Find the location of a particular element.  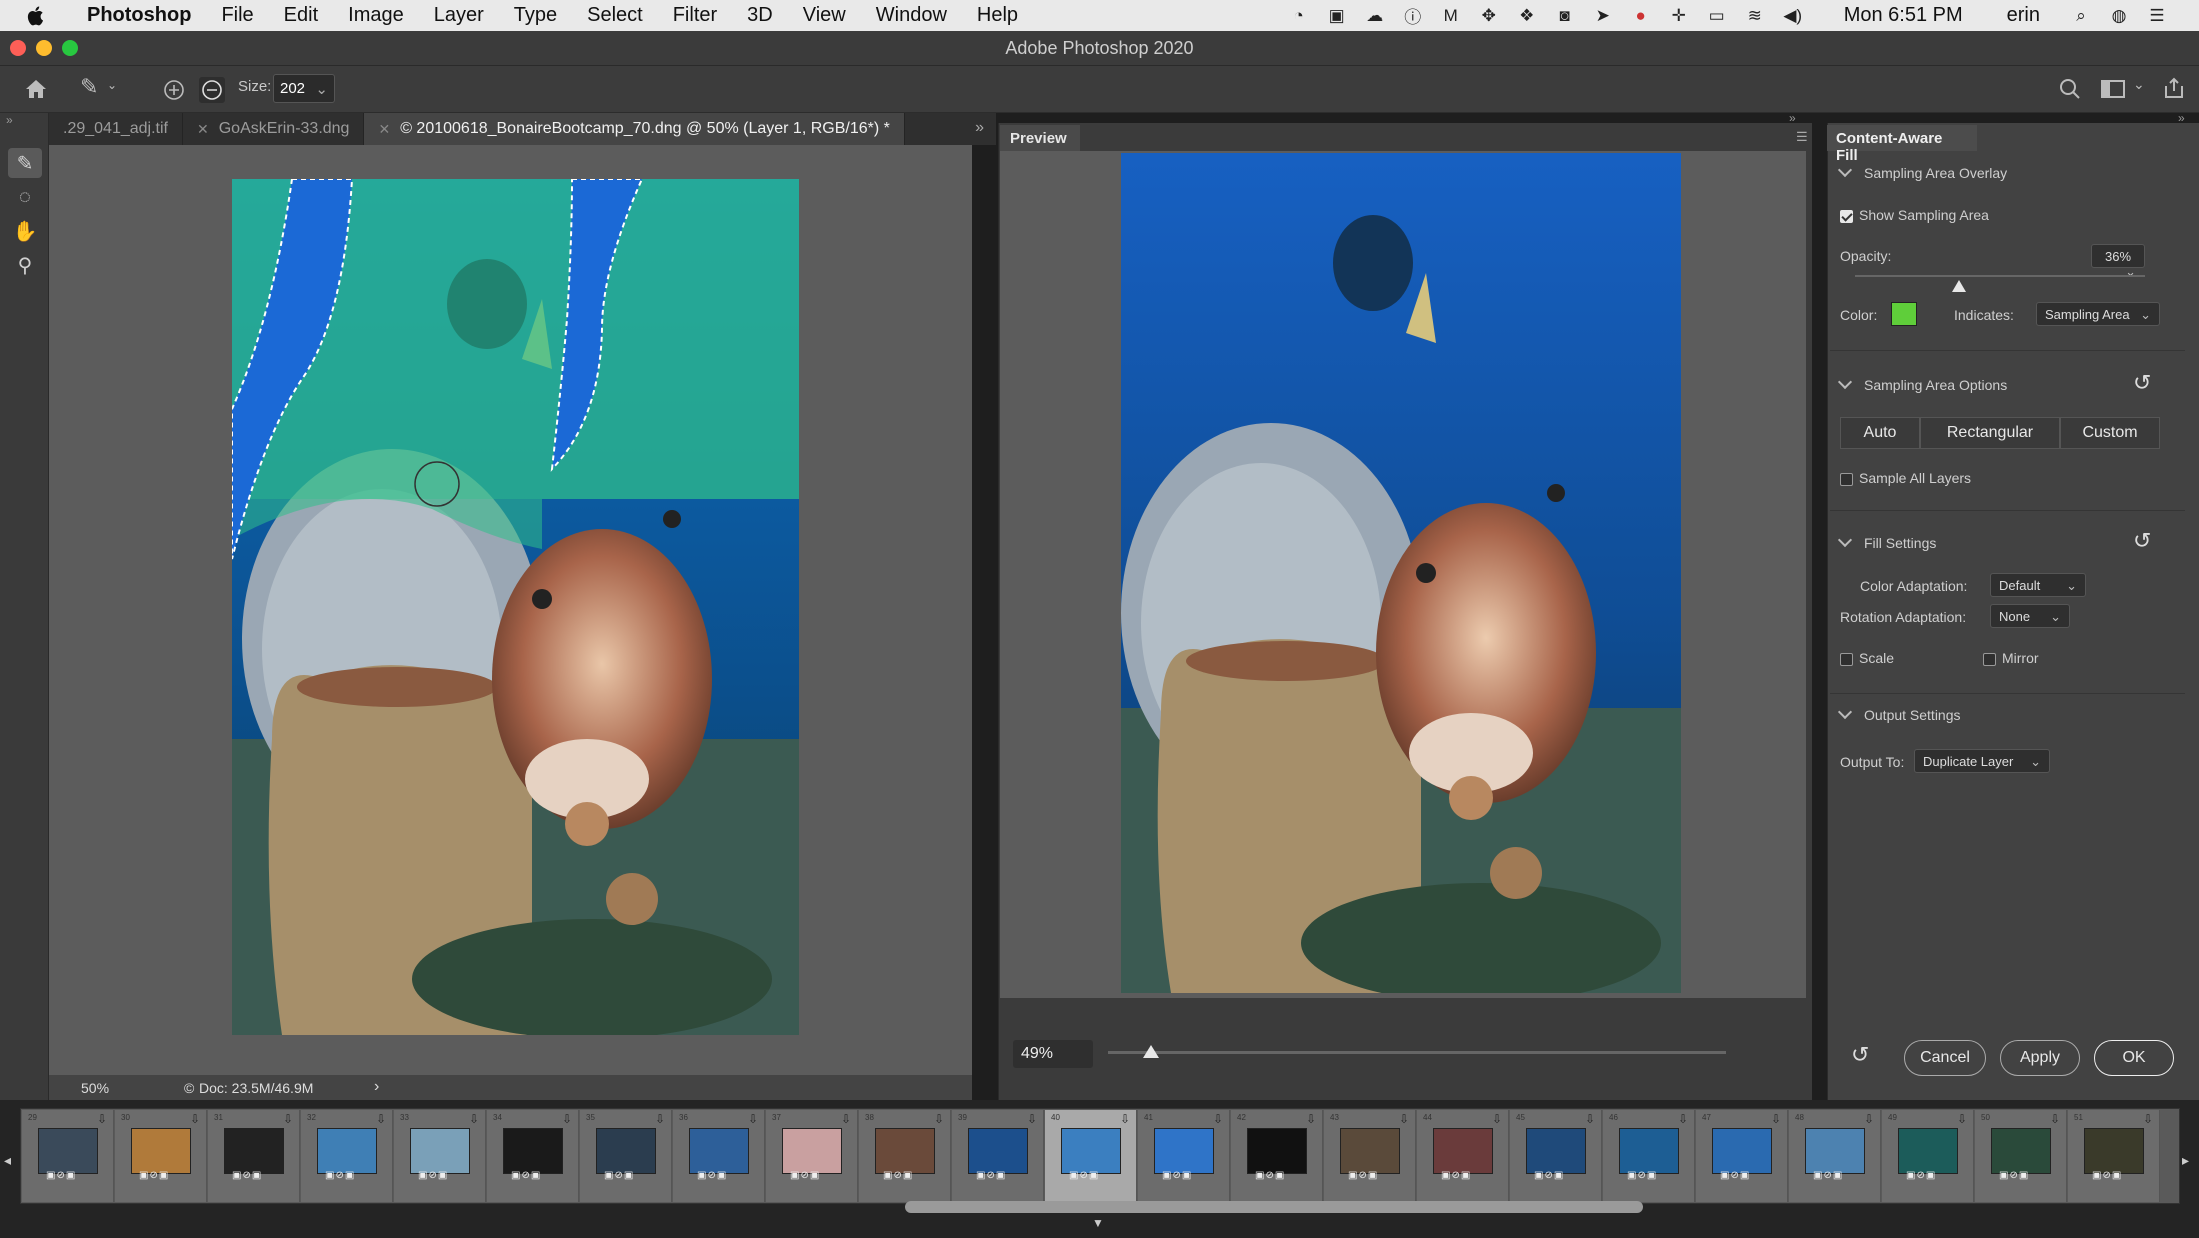

menu-edit: Edit is located at coordinates (301, 15).